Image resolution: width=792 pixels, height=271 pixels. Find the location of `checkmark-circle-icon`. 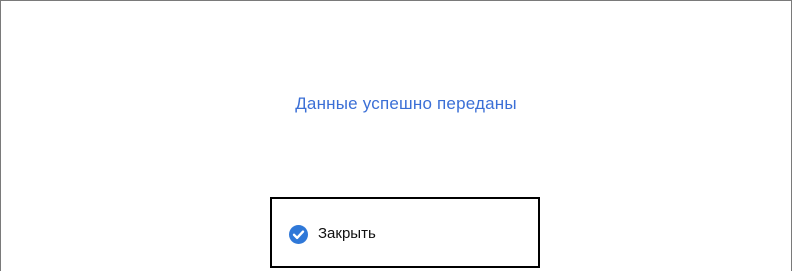

checkmark-circle-icon is located at coordinates (298, 234).